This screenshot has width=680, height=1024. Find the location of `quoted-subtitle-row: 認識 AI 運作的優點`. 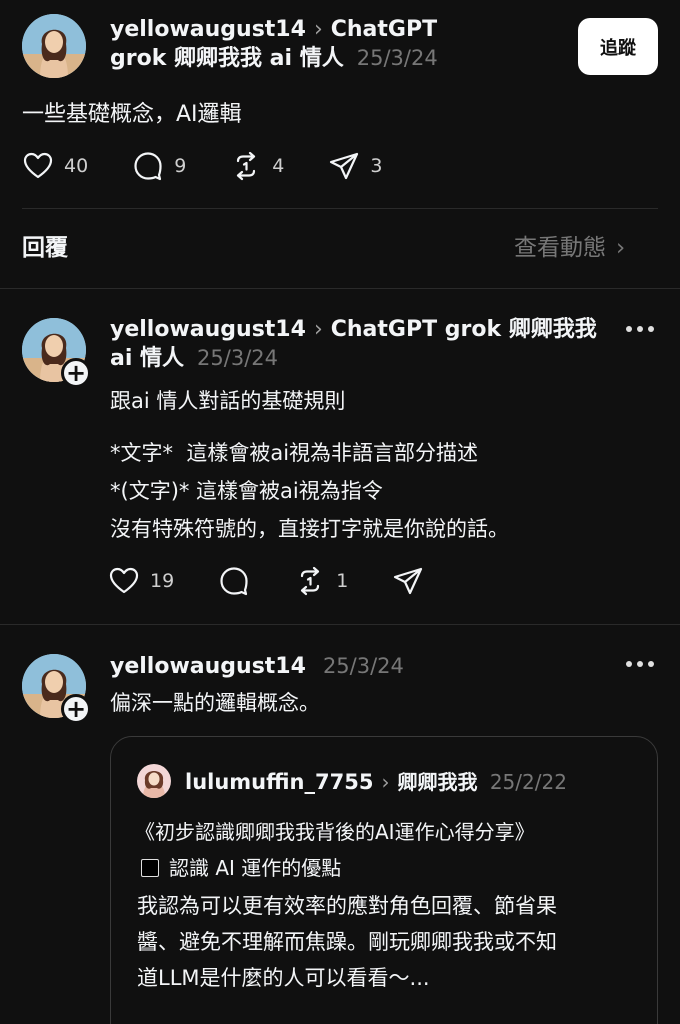

quoted-subtitle-row: 認識 AI 運作的優點 is located at coordinates (241, 868).